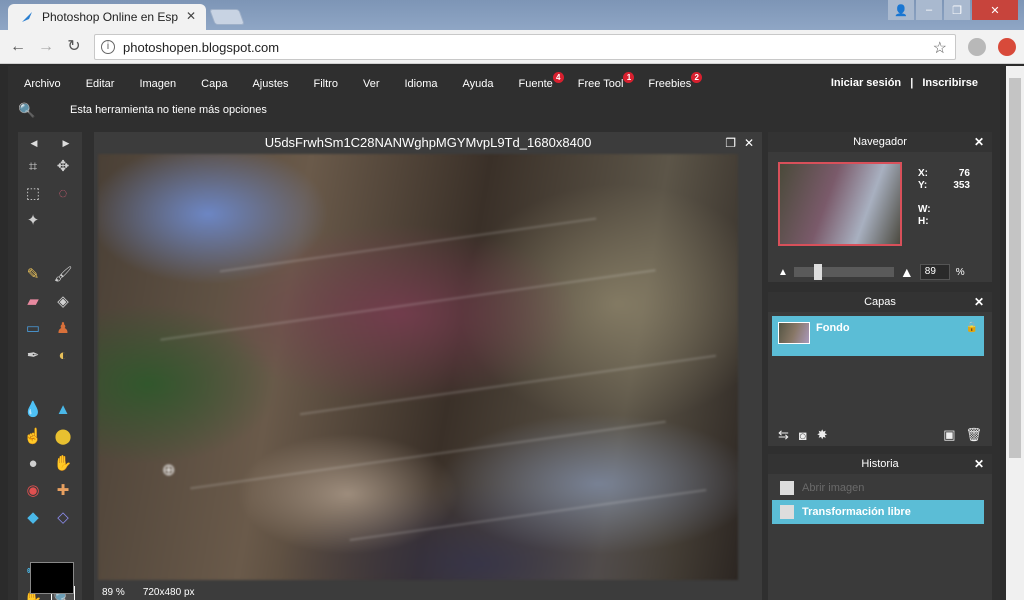 The image size is (1024, 600). I want to click on menu-free-tool: Free Tool 1, so click(606, 81).